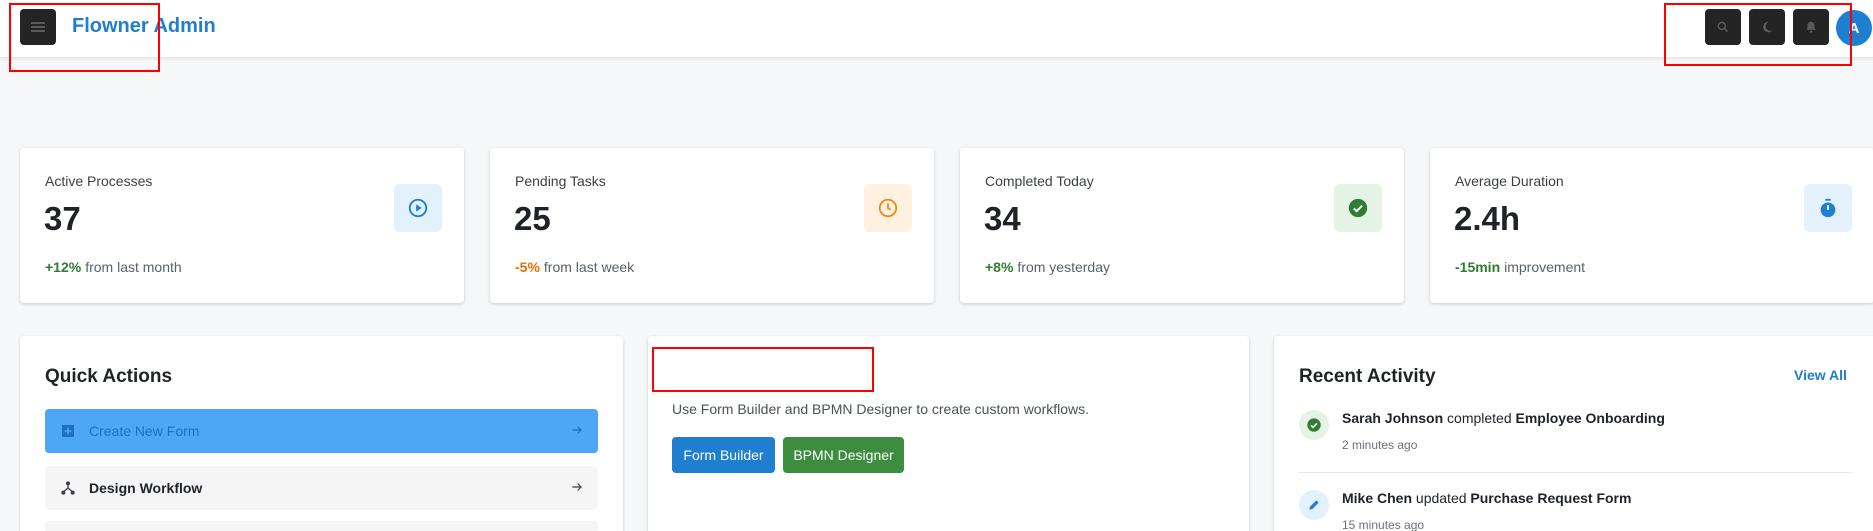 This screenshot has height=531, width=1873. I want to click on play-circle-icon, so click(418, 208).